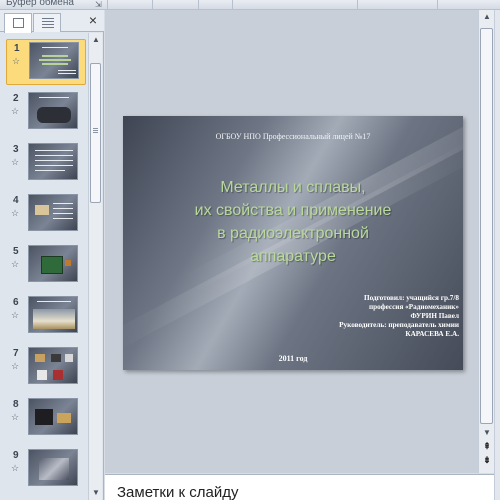  I want to click on slide-thumbnail-7: 7 ☆, so click(44, 368).